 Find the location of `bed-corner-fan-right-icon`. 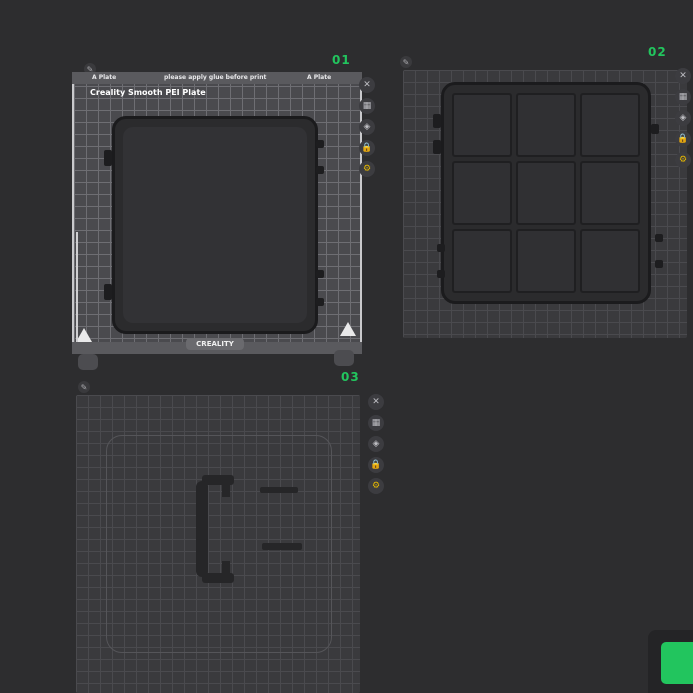

bed-corner-fan-right-icon is located at coordinates (344, 358).